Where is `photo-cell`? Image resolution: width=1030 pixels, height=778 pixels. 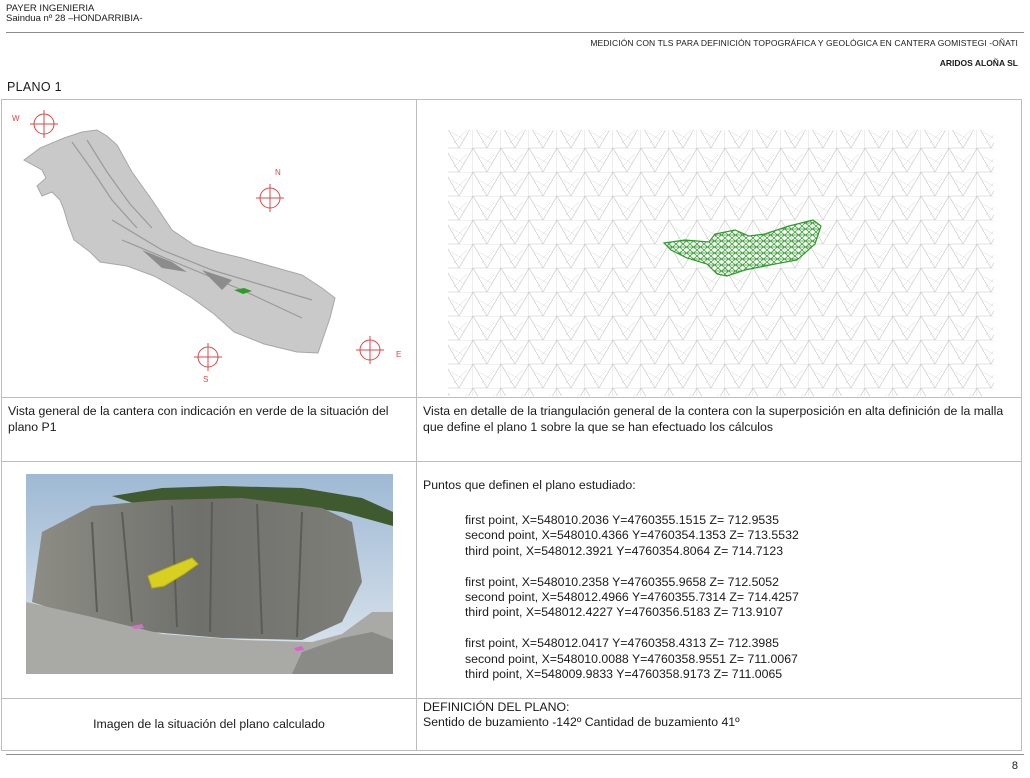
photo-cell is located at coordinates (209, 580).